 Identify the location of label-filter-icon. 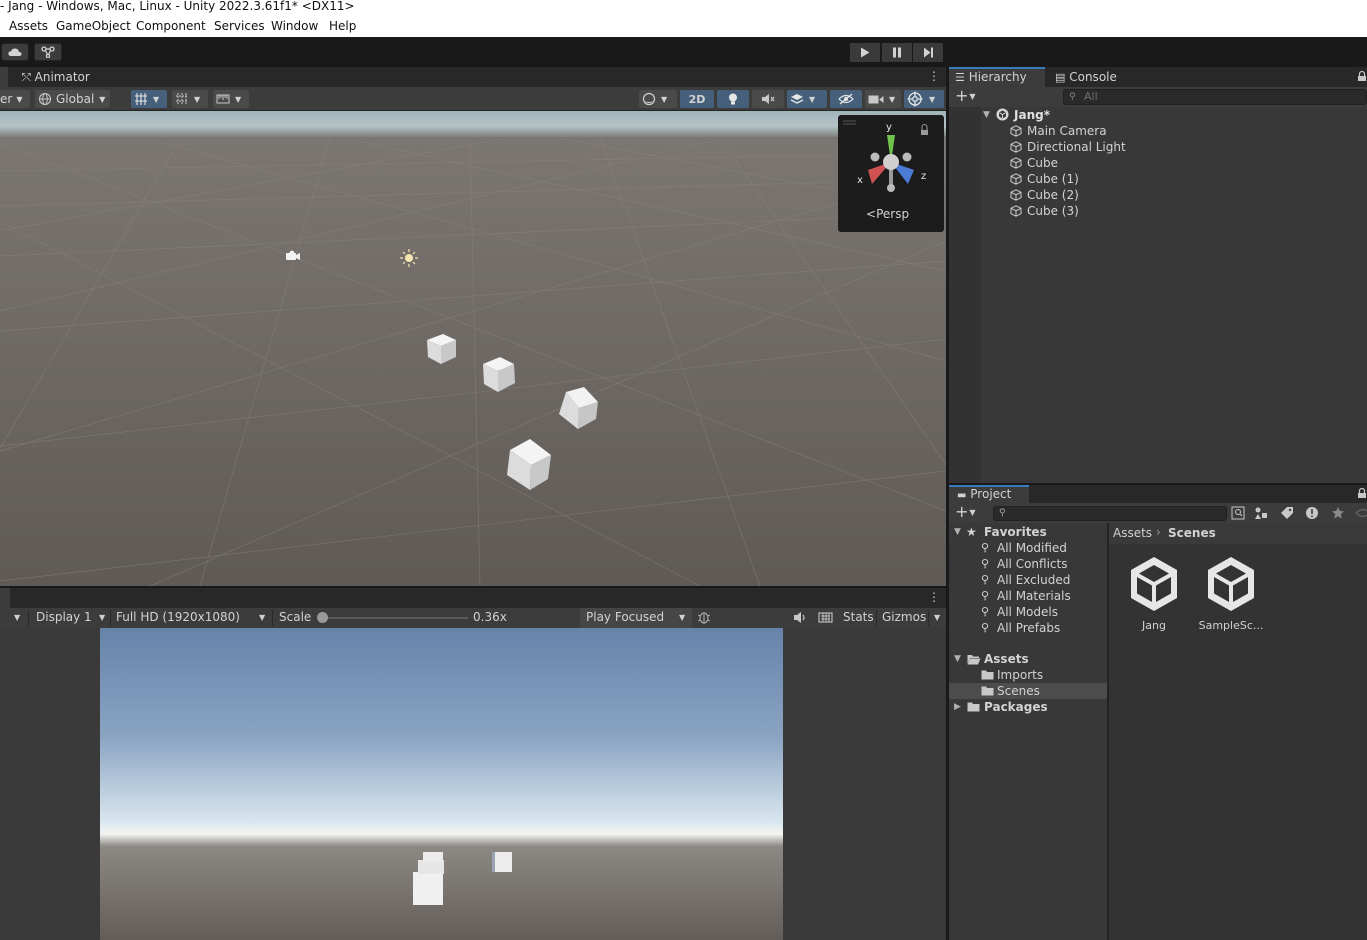
(1287, 513).